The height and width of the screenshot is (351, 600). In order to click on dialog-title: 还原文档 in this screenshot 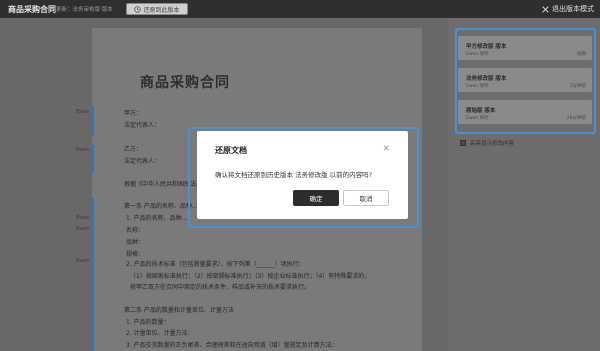, I will do `click(231, 150)`.